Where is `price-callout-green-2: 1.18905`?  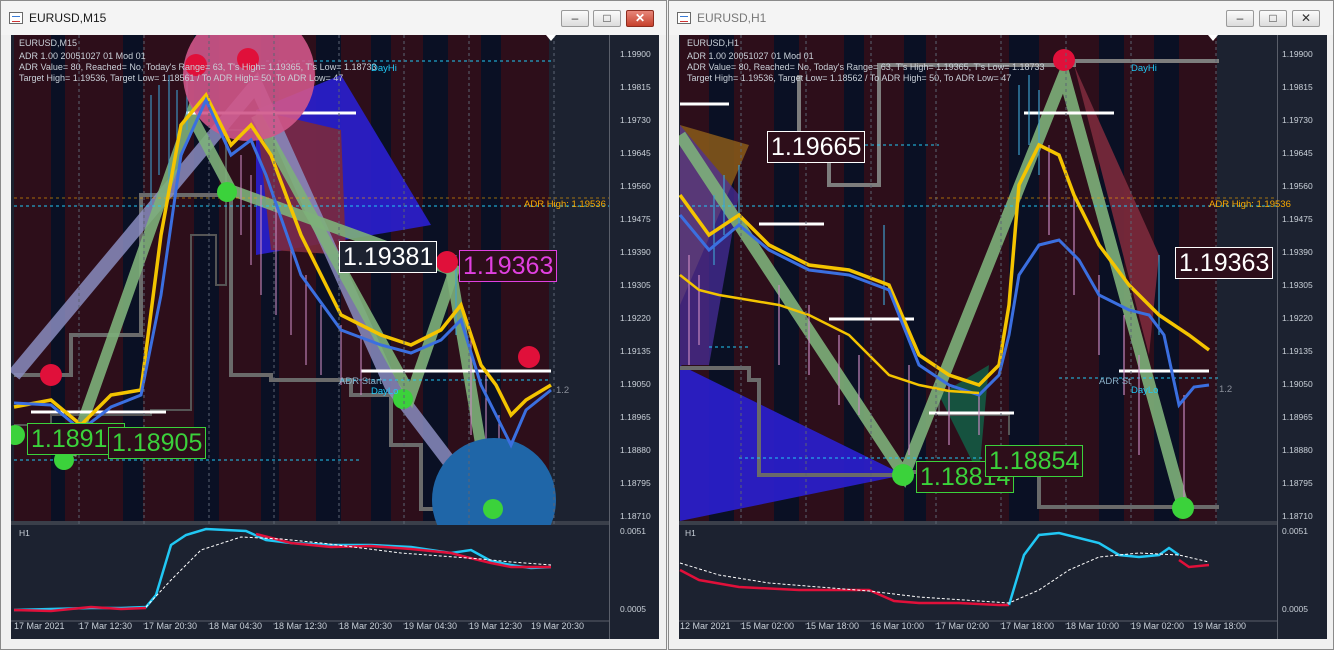
price-callout-green-2: 1.18905 is located at coordinates (157, 443).